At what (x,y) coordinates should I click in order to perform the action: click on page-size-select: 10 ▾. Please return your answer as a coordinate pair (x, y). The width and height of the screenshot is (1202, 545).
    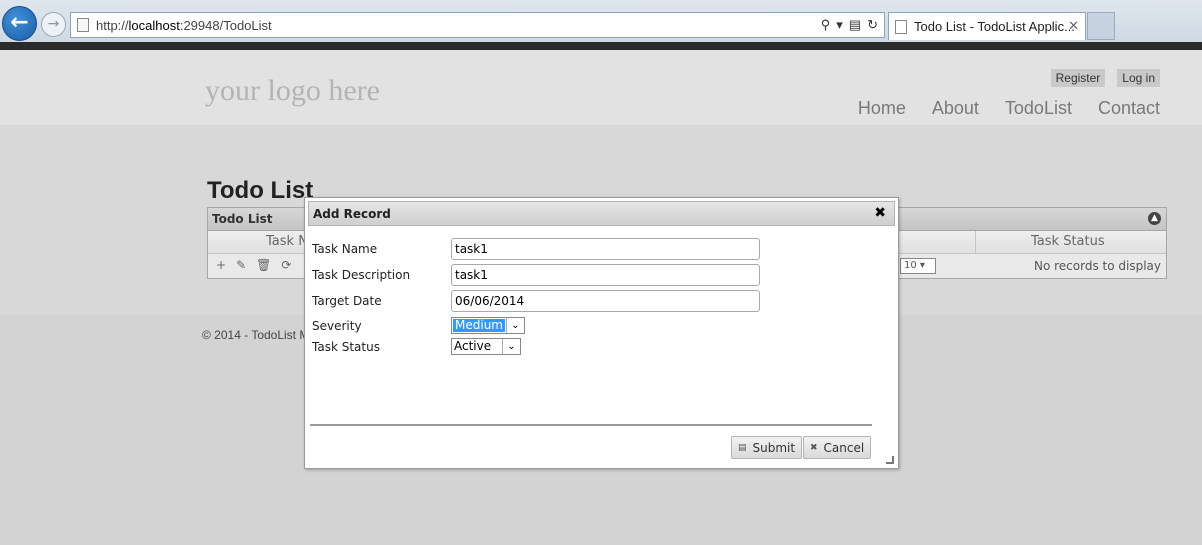
    Looking at the image, I should click on (918, 266).